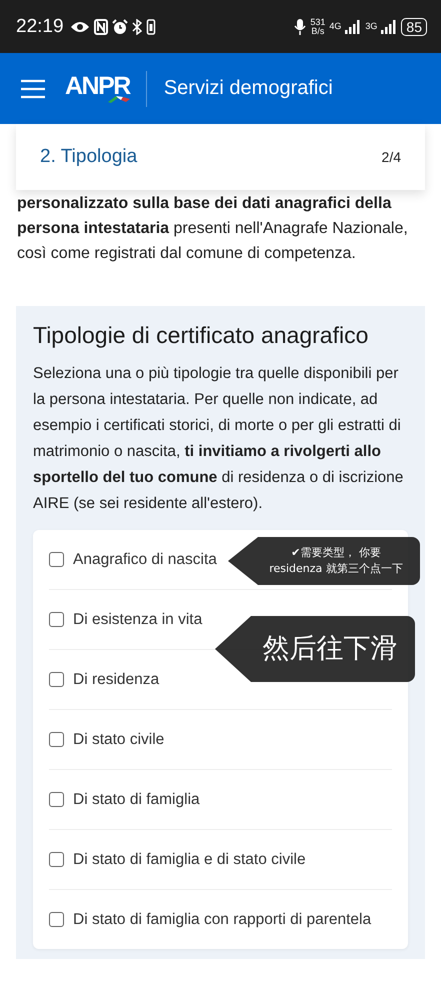 This screenshot has width=441, height=1000. I want to click on clock-time: 22:19, so click(40, 27).